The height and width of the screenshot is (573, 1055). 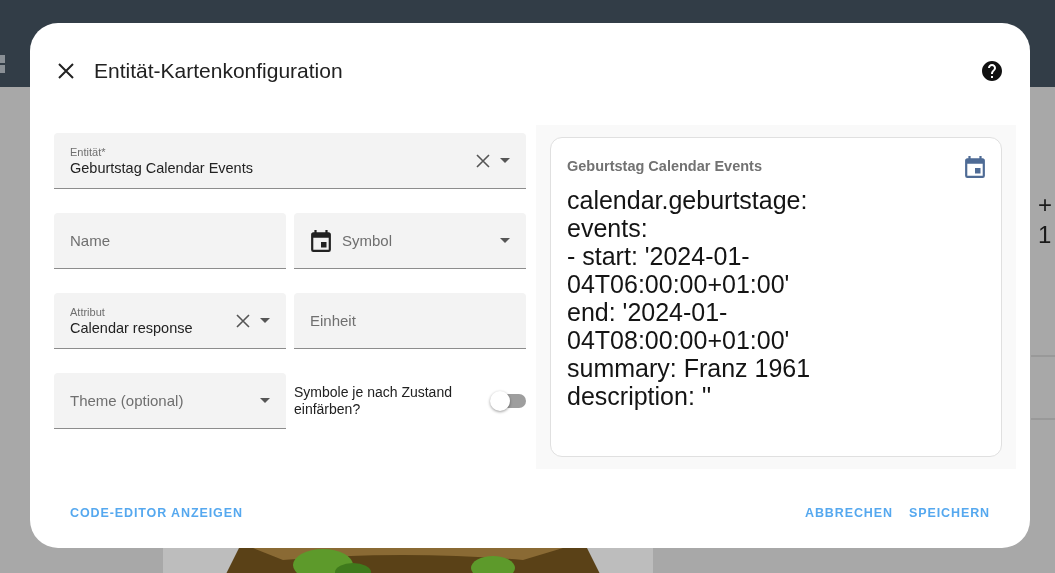 I want to click on select-field: Entität* Geburtstag Calendar Events, so click(x=290, y=161).